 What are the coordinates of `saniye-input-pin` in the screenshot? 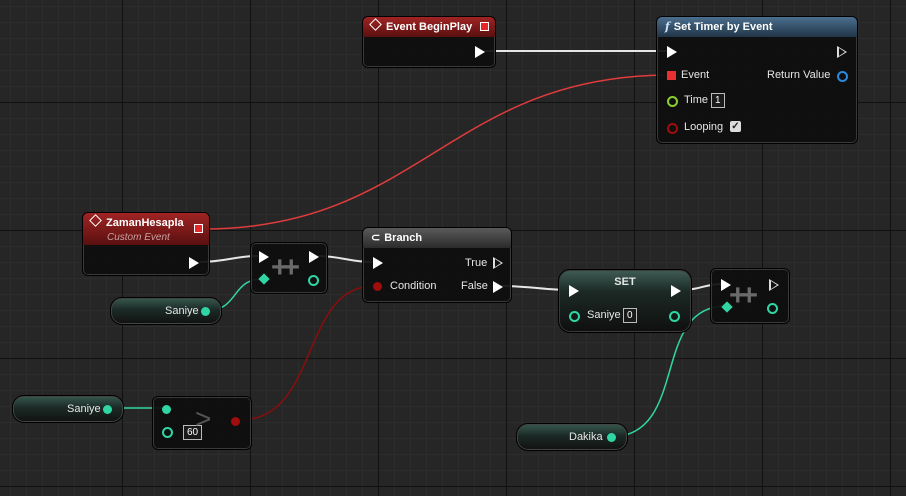 It's located at (574, 316).